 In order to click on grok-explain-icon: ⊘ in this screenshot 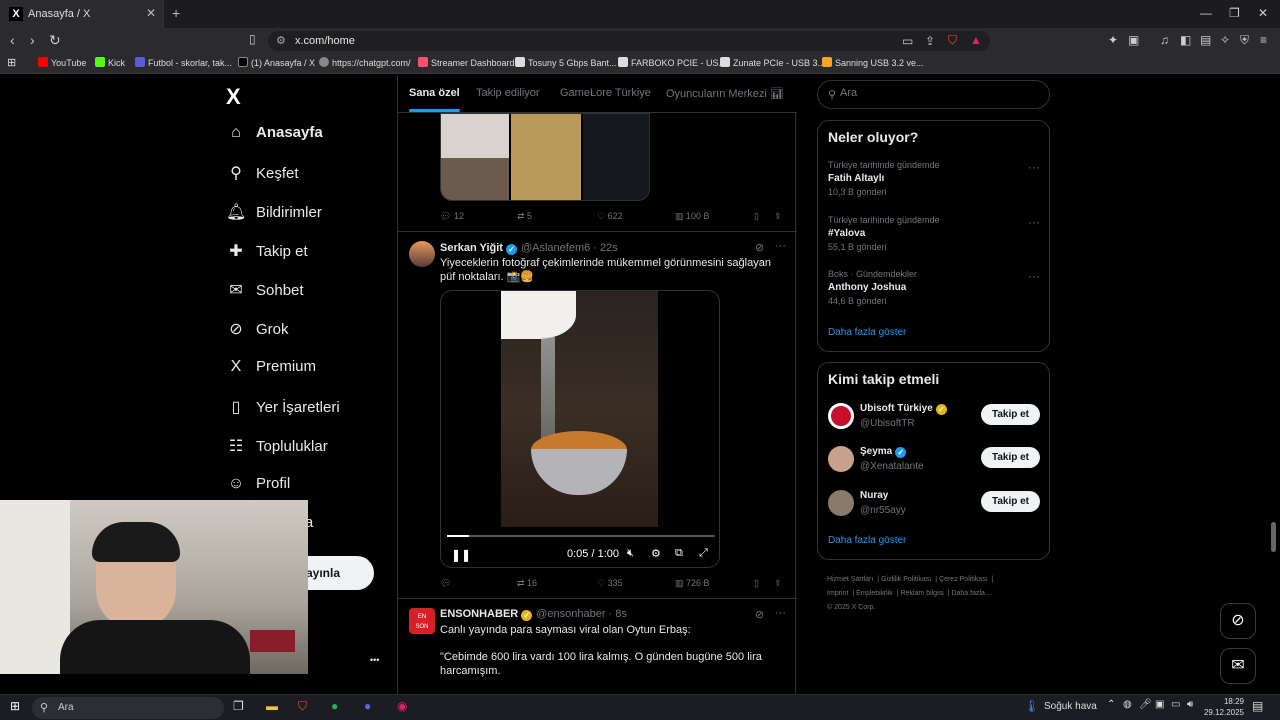, I will do `click(759, 247)`.